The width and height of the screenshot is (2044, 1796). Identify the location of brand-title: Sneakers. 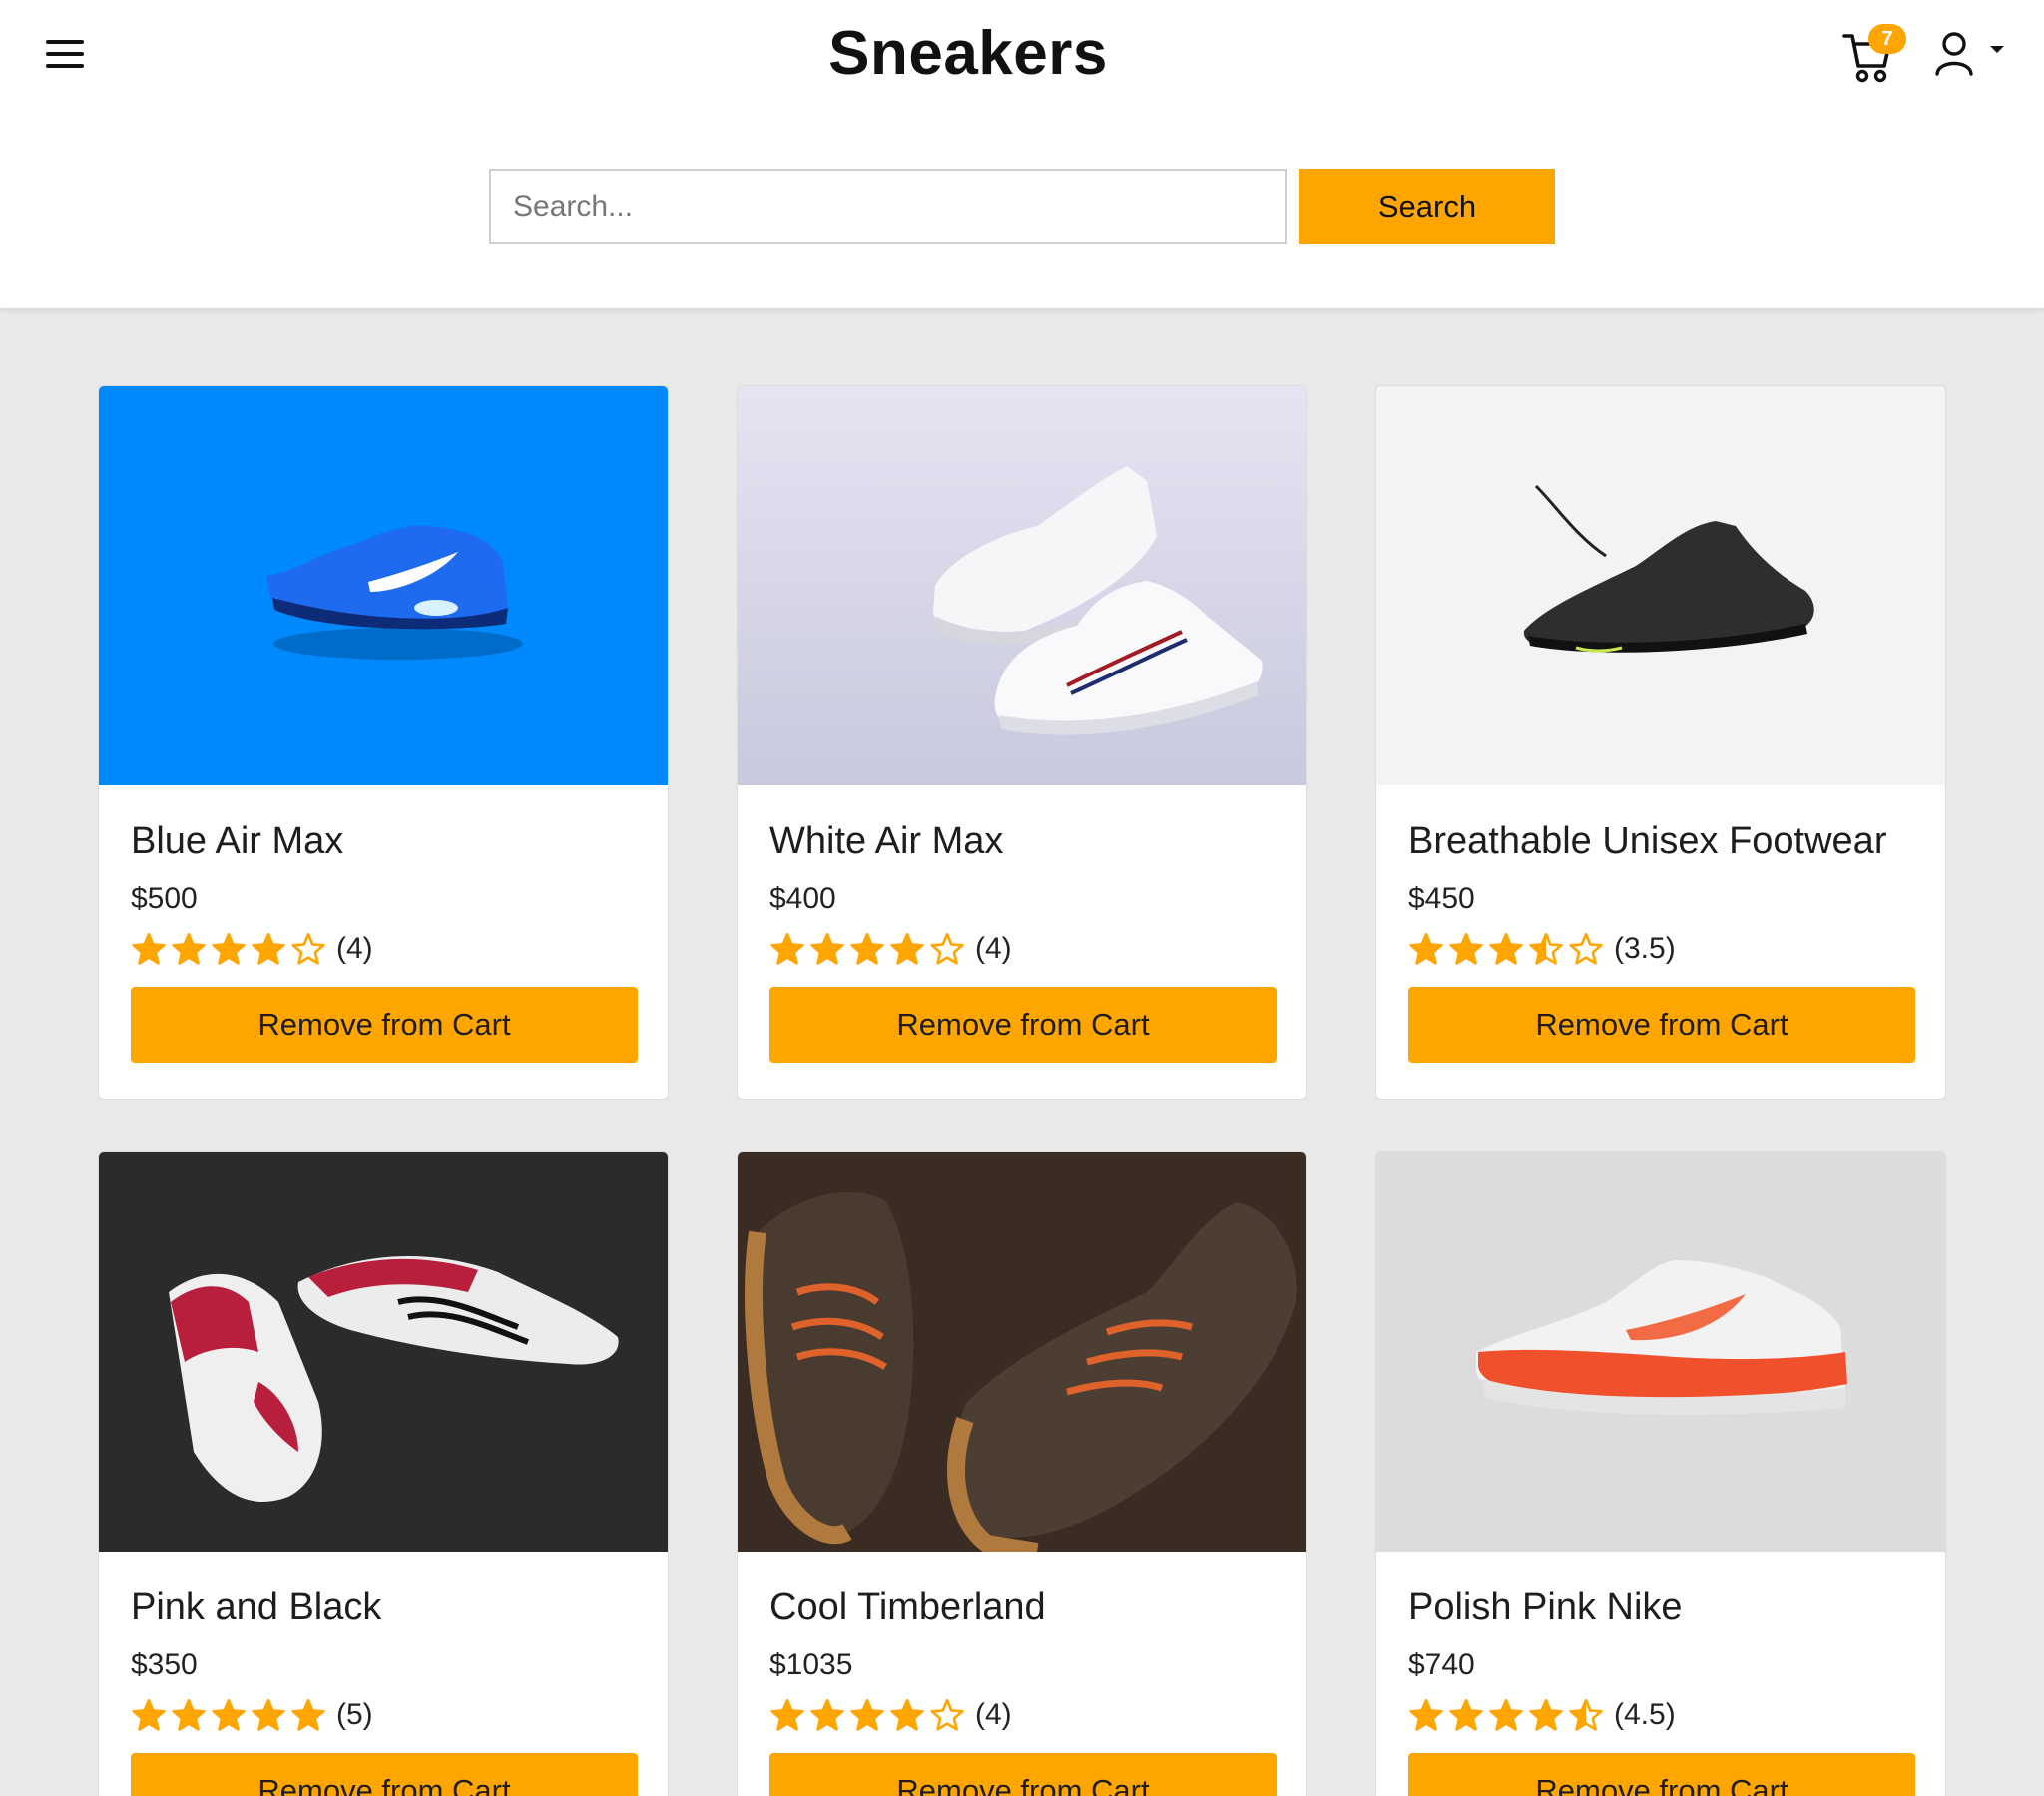
(968, 53).